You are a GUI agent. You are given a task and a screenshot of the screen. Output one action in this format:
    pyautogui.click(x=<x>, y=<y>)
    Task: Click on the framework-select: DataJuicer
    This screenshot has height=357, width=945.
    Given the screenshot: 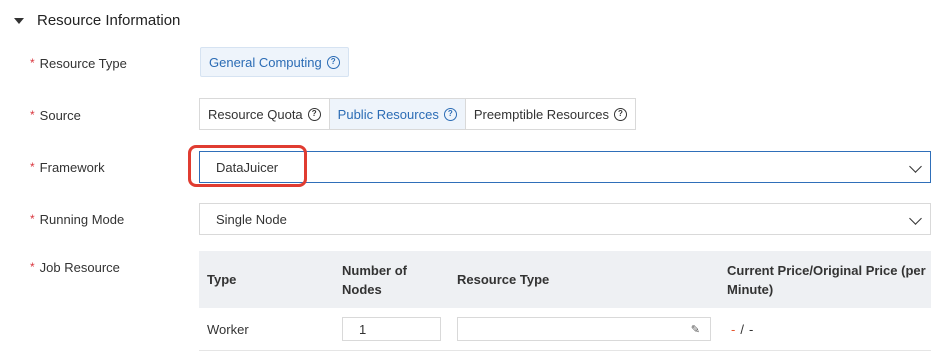 What is the action you would take?
    pyautogui.click(x=565, y=167)
    